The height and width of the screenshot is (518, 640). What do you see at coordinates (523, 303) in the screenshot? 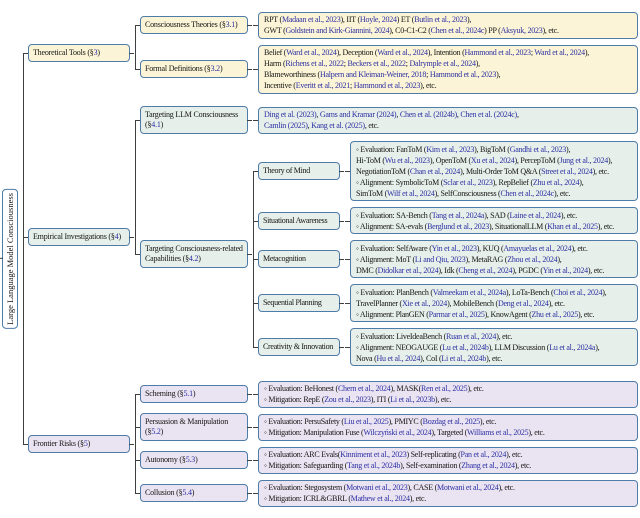
I see `citation-link: Deng et al., 2024` at bounding box center [523, 303].